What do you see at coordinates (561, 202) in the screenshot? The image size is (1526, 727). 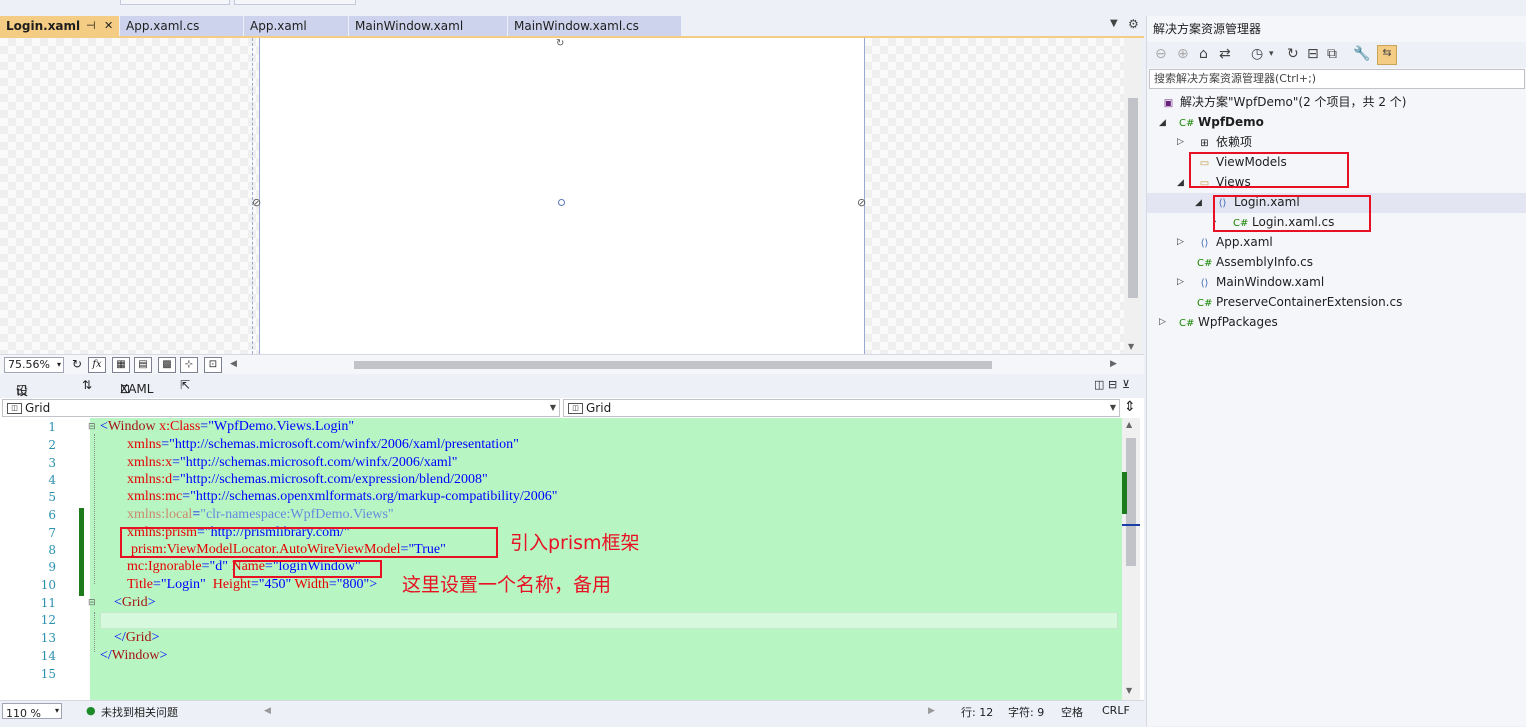 I see `center-handle` at bounding box center [561, 202].